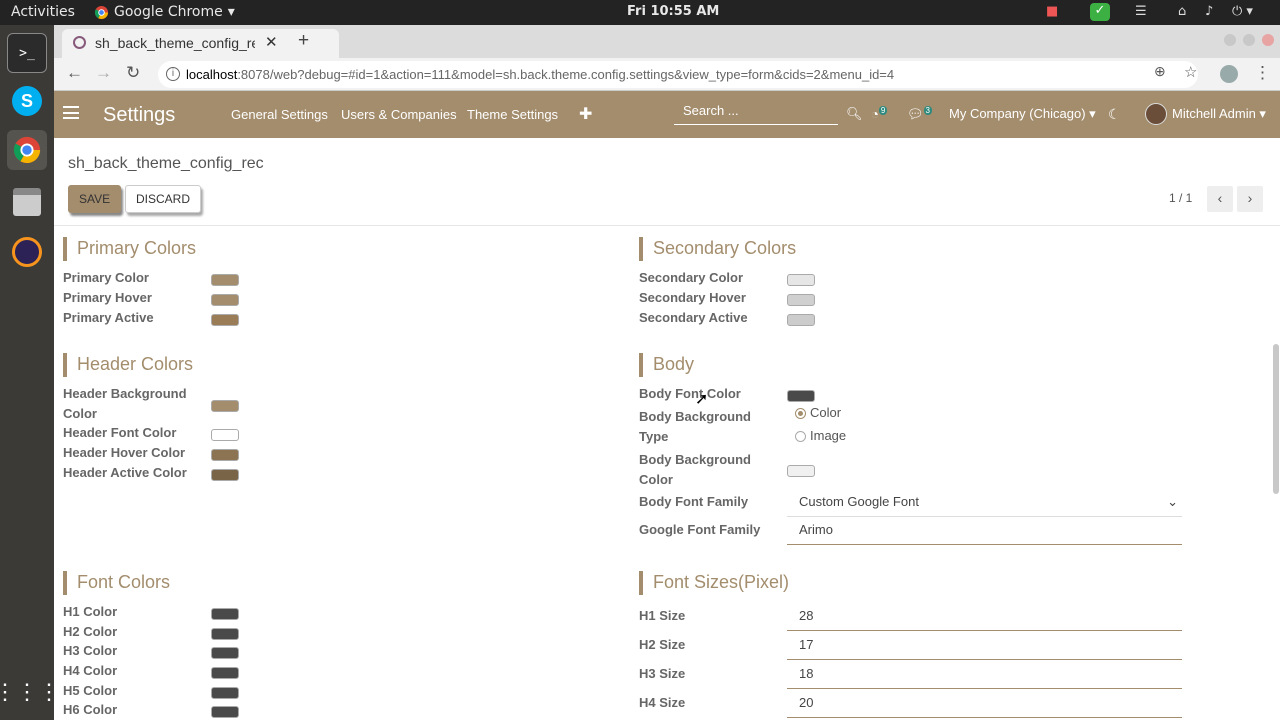  Describe the element at coordinates (133, 73) in the screenshot. I see `reload-icon: ↻` at that location.